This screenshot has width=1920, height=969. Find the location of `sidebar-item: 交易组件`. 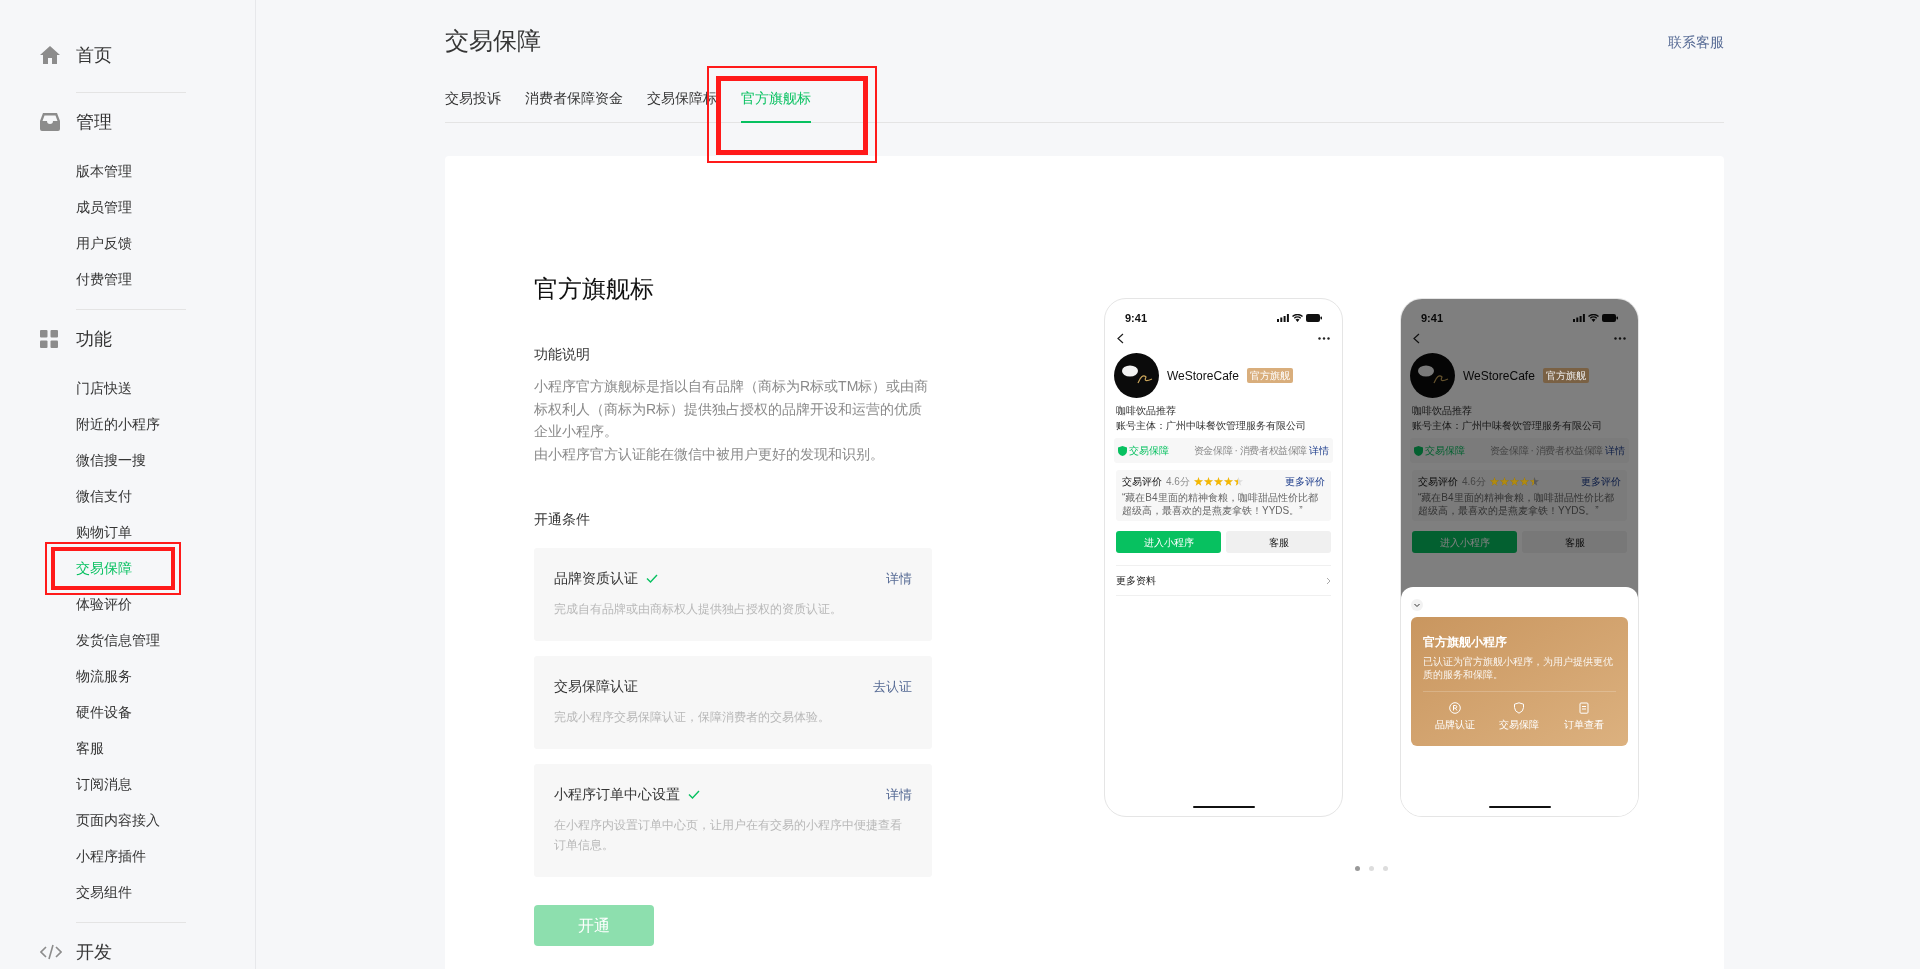

sidebar-item: 交易组件 is located at coordinates (104, 892).